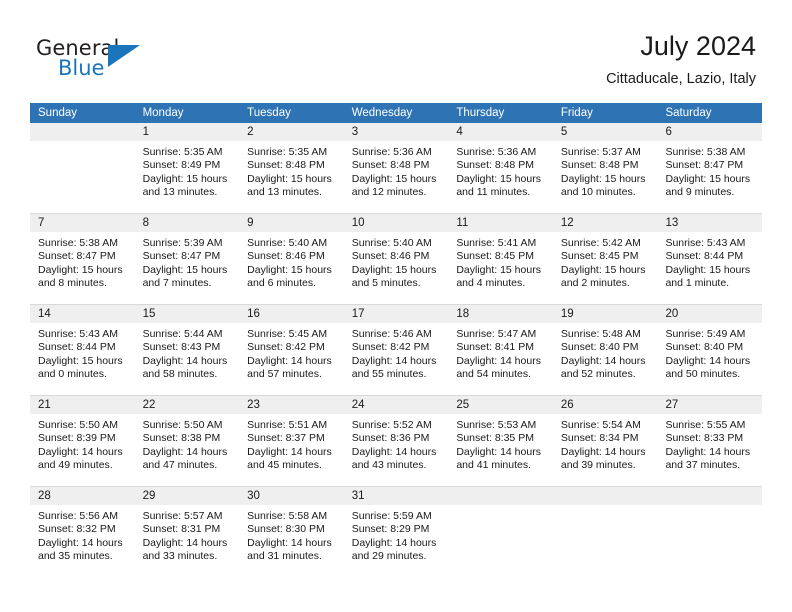  Describe the element at coordinates (396, 405) in the screenshot. I see `day-number: 24` at that location.